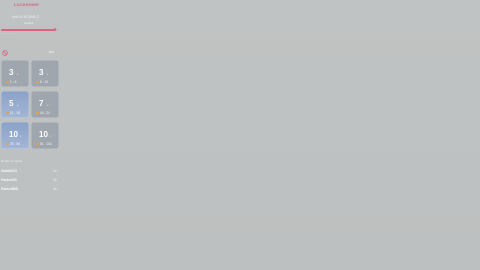 The image size is (480, 270). I want to click on progress-label: - - - - - - - - - - -, so click(9, 33).